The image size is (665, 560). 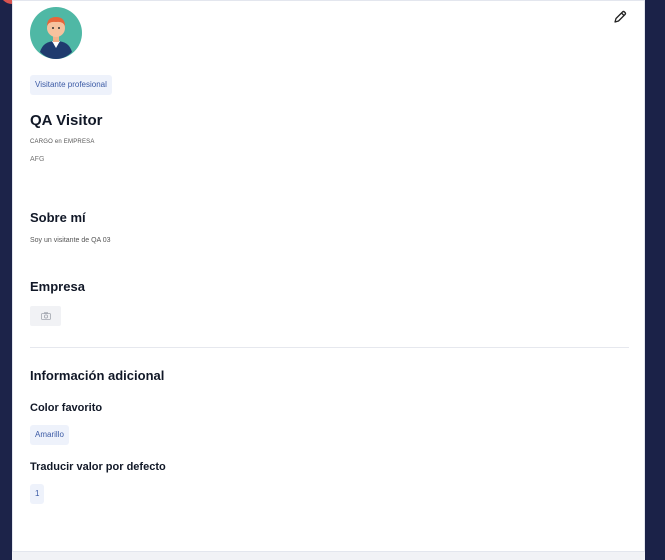 I want to click on panel-bottom-bar, so click(x=328, y=556).